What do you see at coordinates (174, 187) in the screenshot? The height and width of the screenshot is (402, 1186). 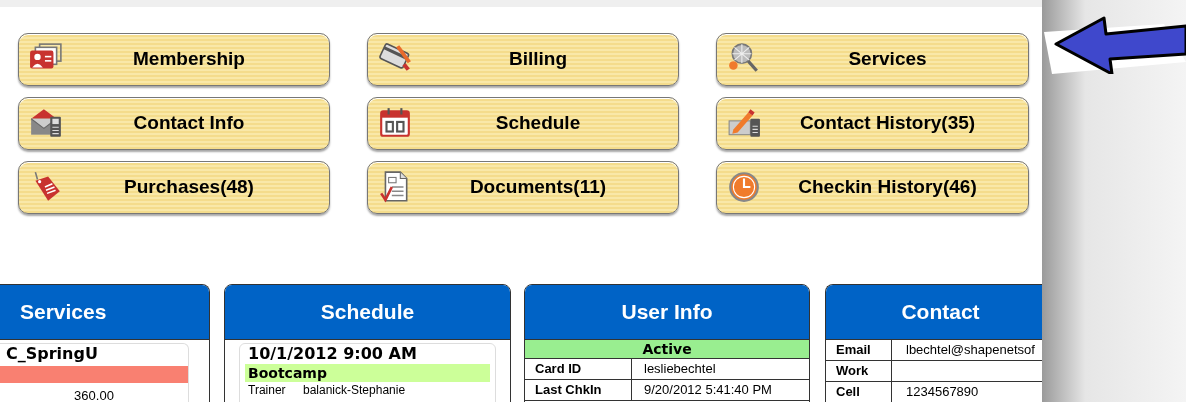 I see `menu-button: Purchases(48)` at bounding box center [174, 187].